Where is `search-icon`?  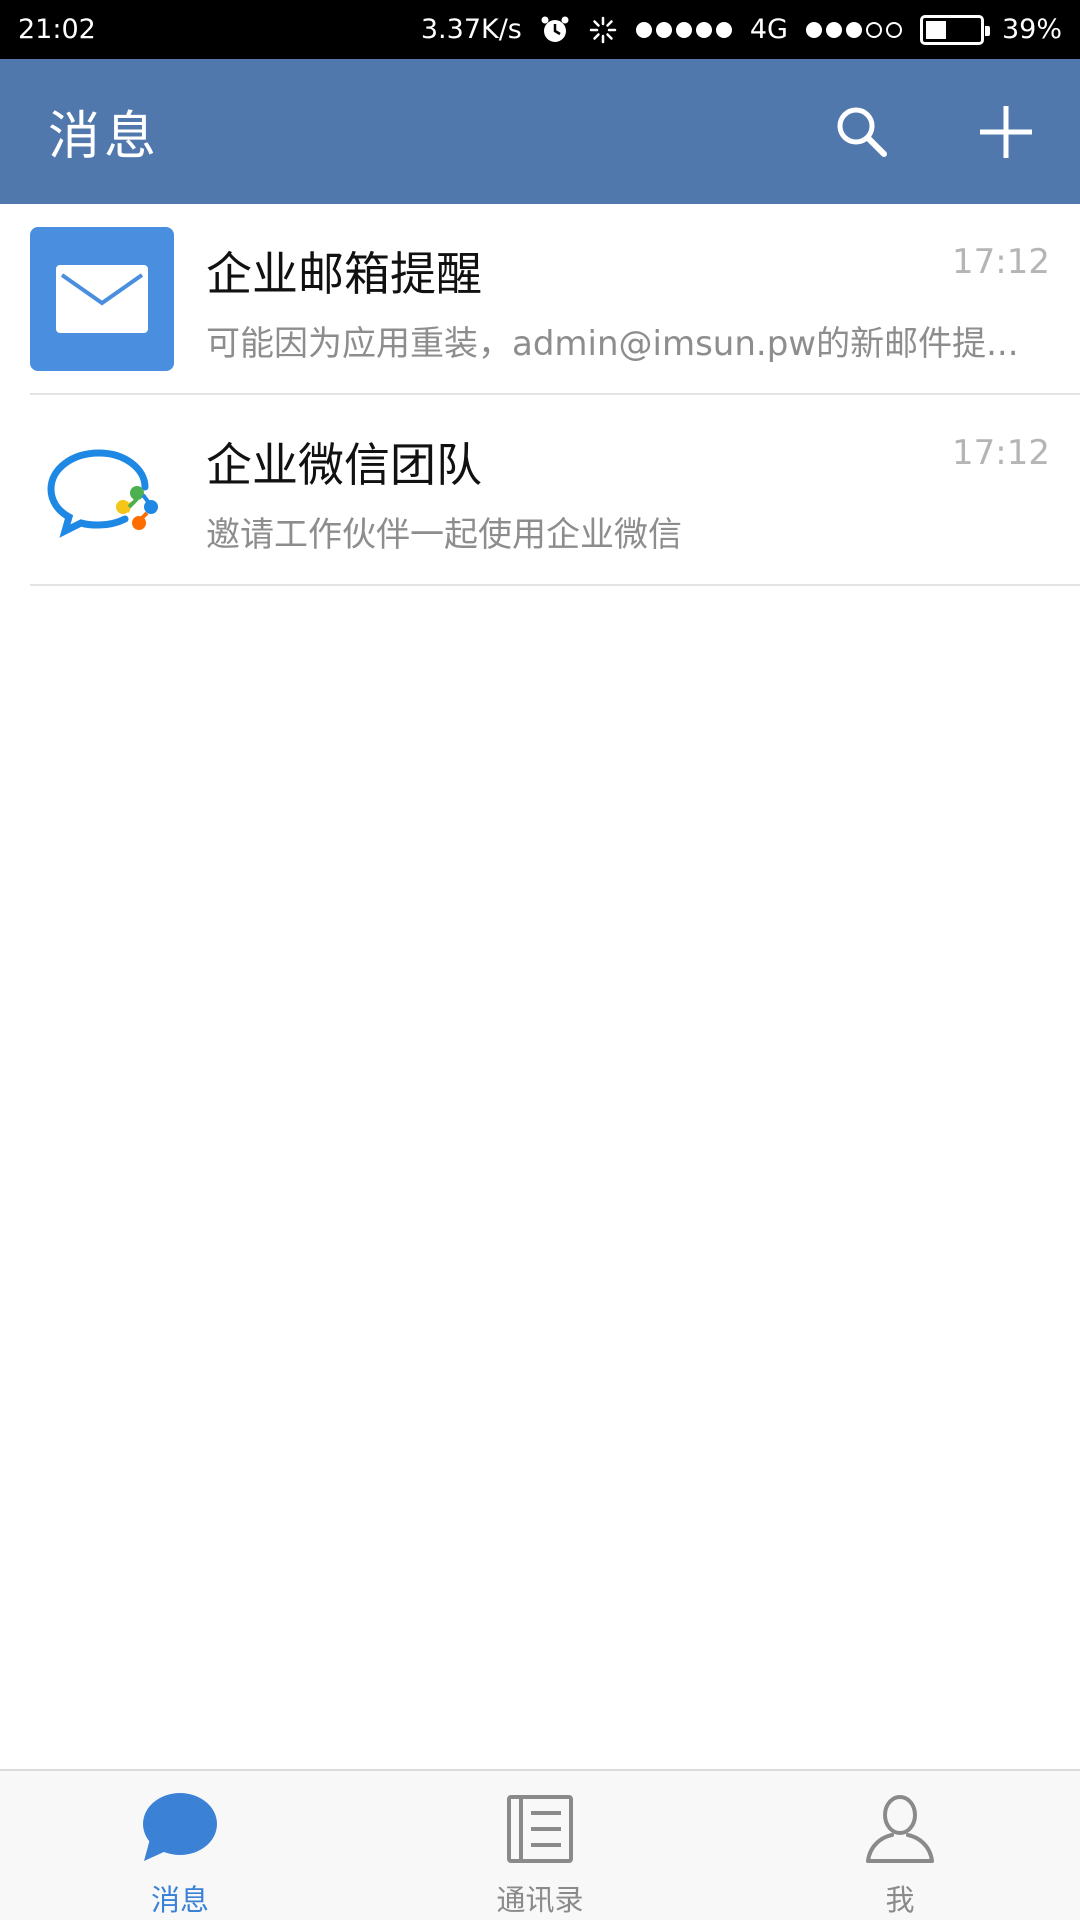 search-icon is located at coordinates (862, 132).